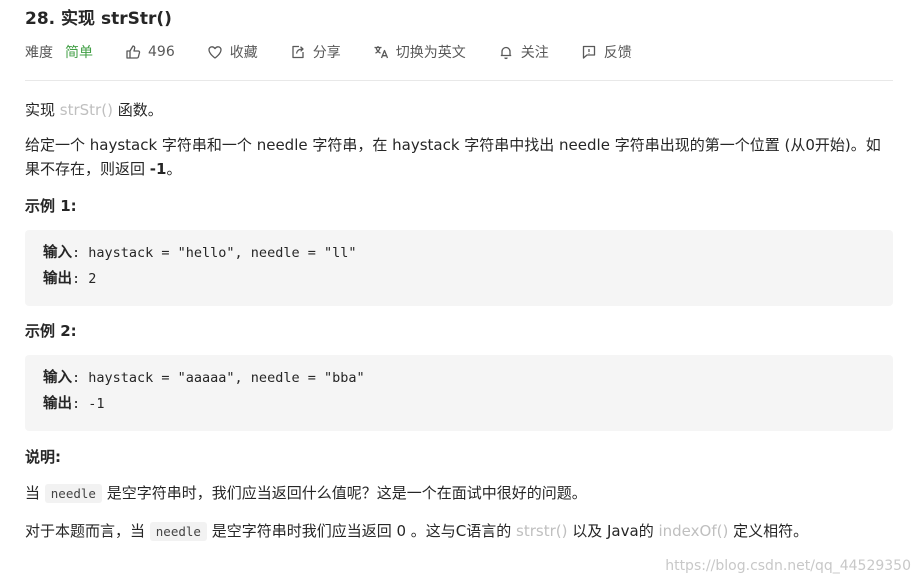 This screenshot has width=919, height=585. I want to click on problem-meta-bar: 难度 简单 496 收藏 分享 切换为英文 关注 反馈, so click(459, 52).